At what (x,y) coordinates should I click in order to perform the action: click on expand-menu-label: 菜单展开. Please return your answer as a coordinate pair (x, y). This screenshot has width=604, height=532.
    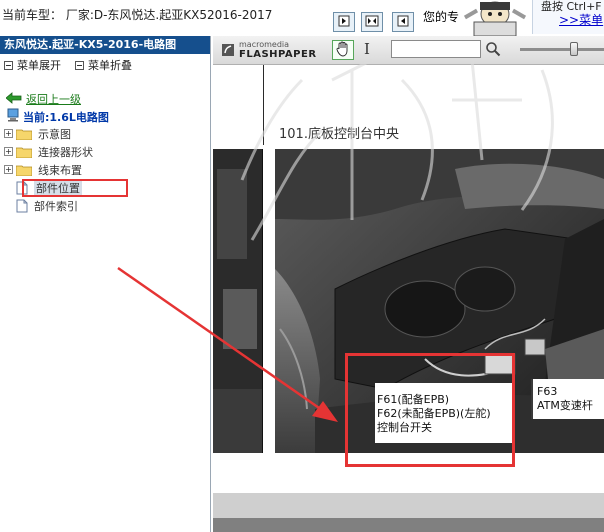
    Looking at the image, I should click on (39, 65).